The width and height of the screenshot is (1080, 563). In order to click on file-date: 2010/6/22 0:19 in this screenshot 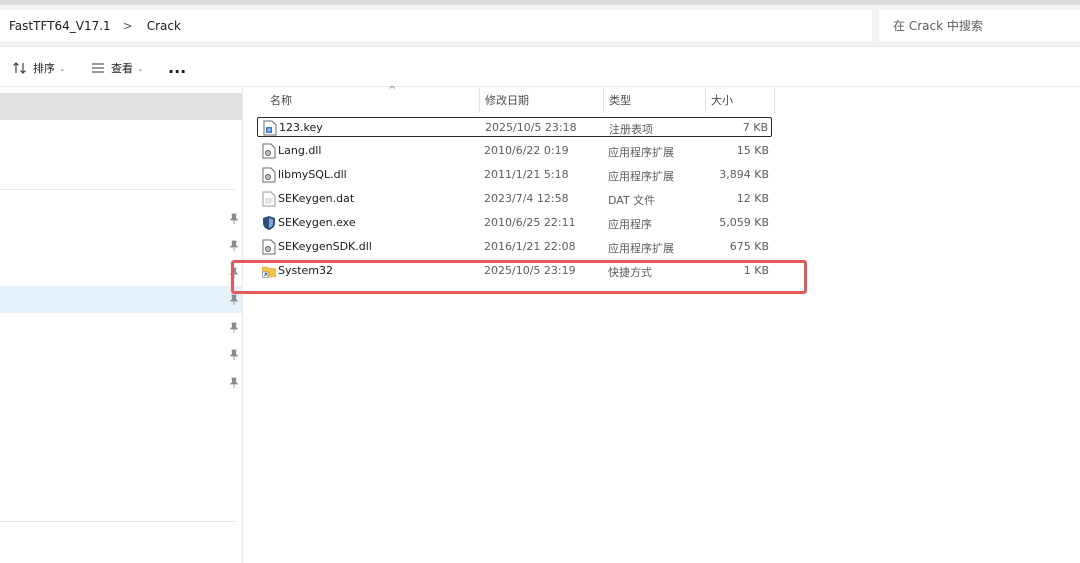, I will do `click(526, 150)`.